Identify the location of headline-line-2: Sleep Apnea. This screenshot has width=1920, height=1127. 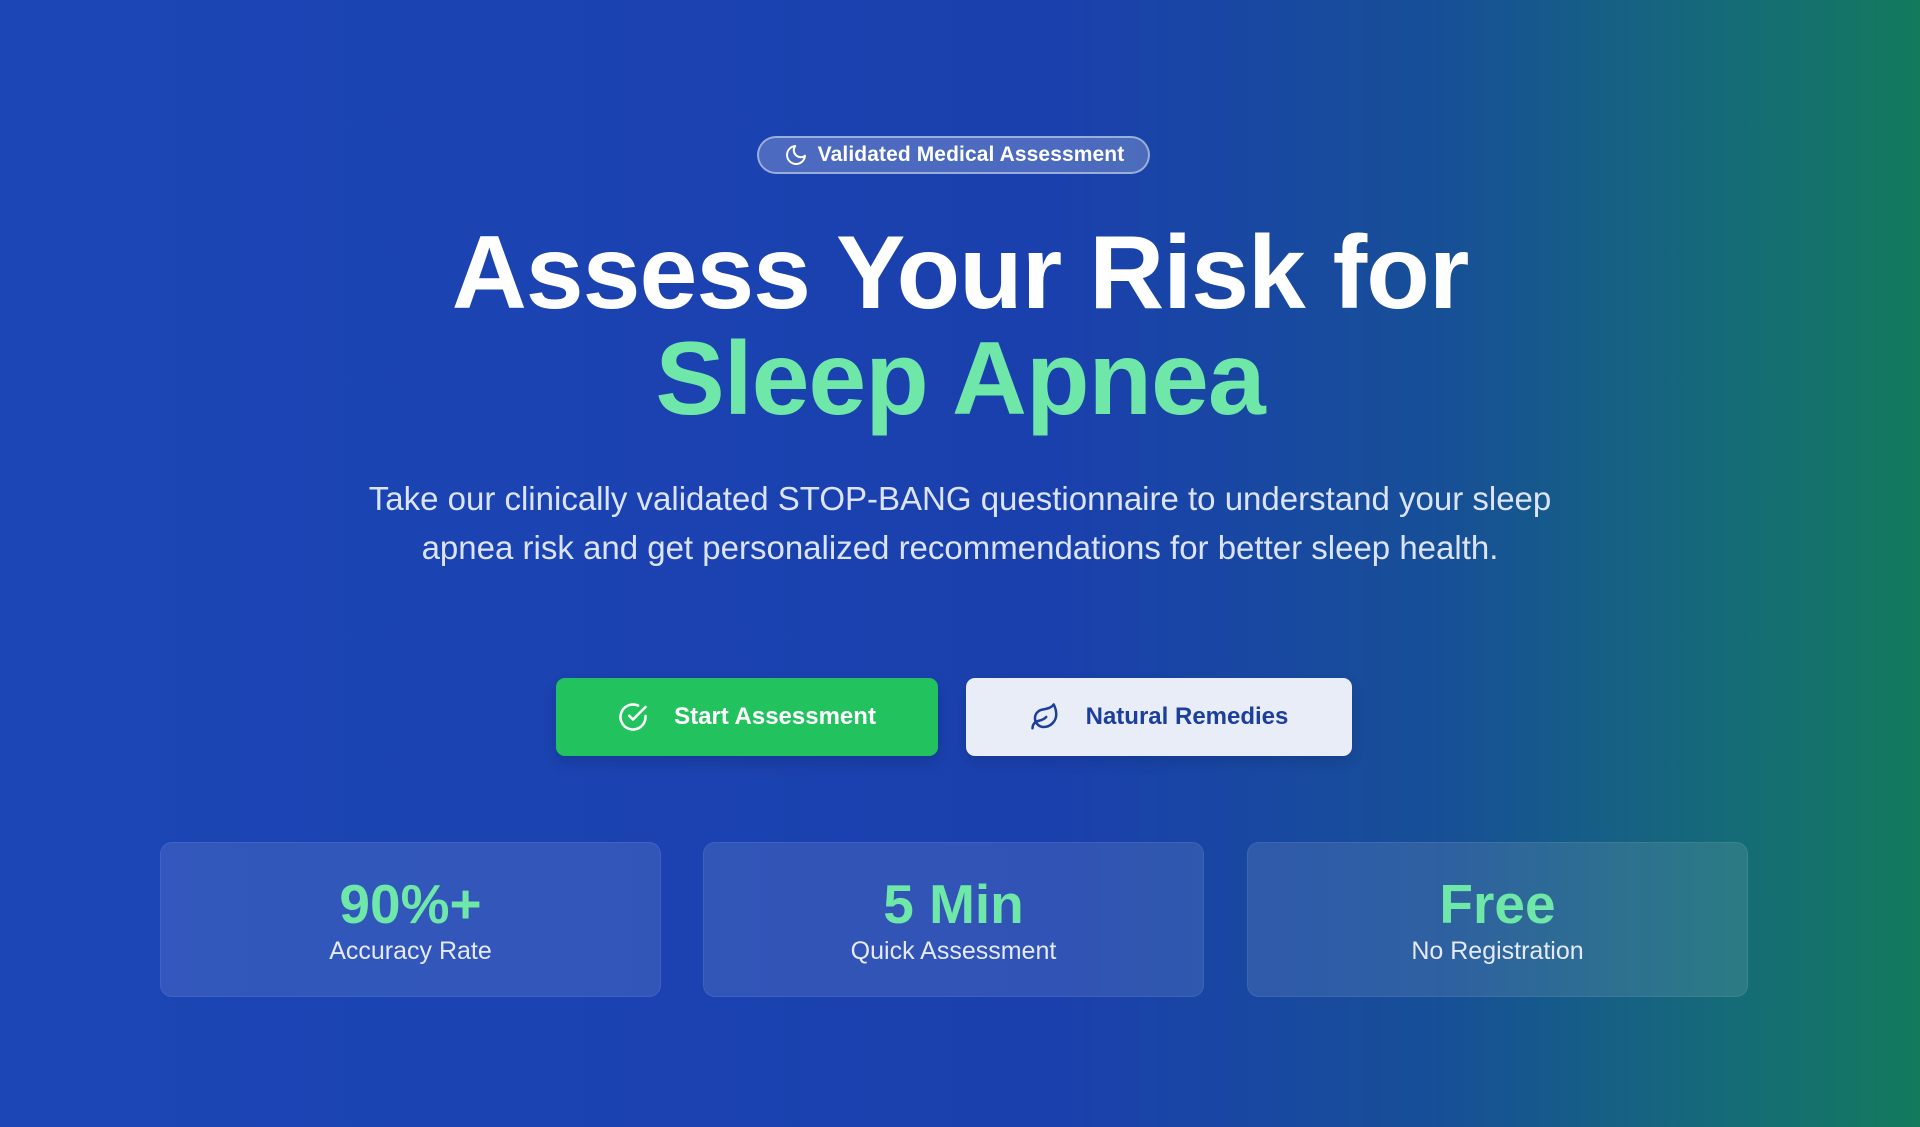
(960, 379).